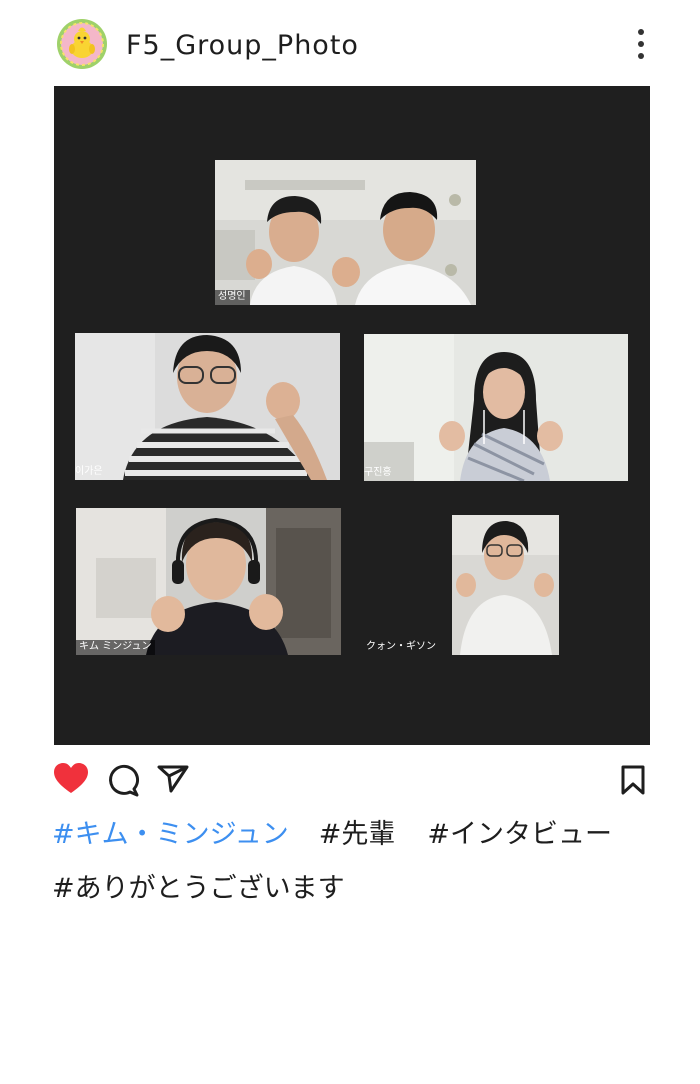  What do you see at coordinates (357, 834) in the screenshot?
I see `hashtag: #先輩` at bounding box center [357, 834].